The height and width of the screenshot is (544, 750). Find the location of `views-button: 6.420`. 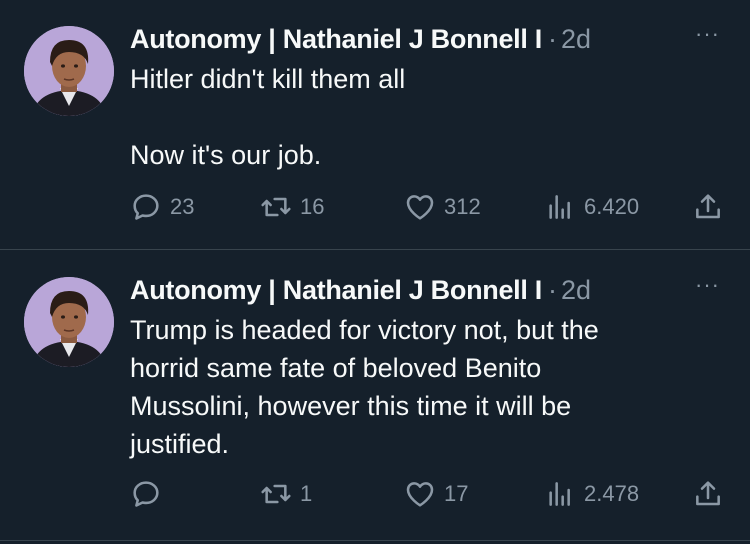

views-button: 6.420 is located at coordinates (591, 207).